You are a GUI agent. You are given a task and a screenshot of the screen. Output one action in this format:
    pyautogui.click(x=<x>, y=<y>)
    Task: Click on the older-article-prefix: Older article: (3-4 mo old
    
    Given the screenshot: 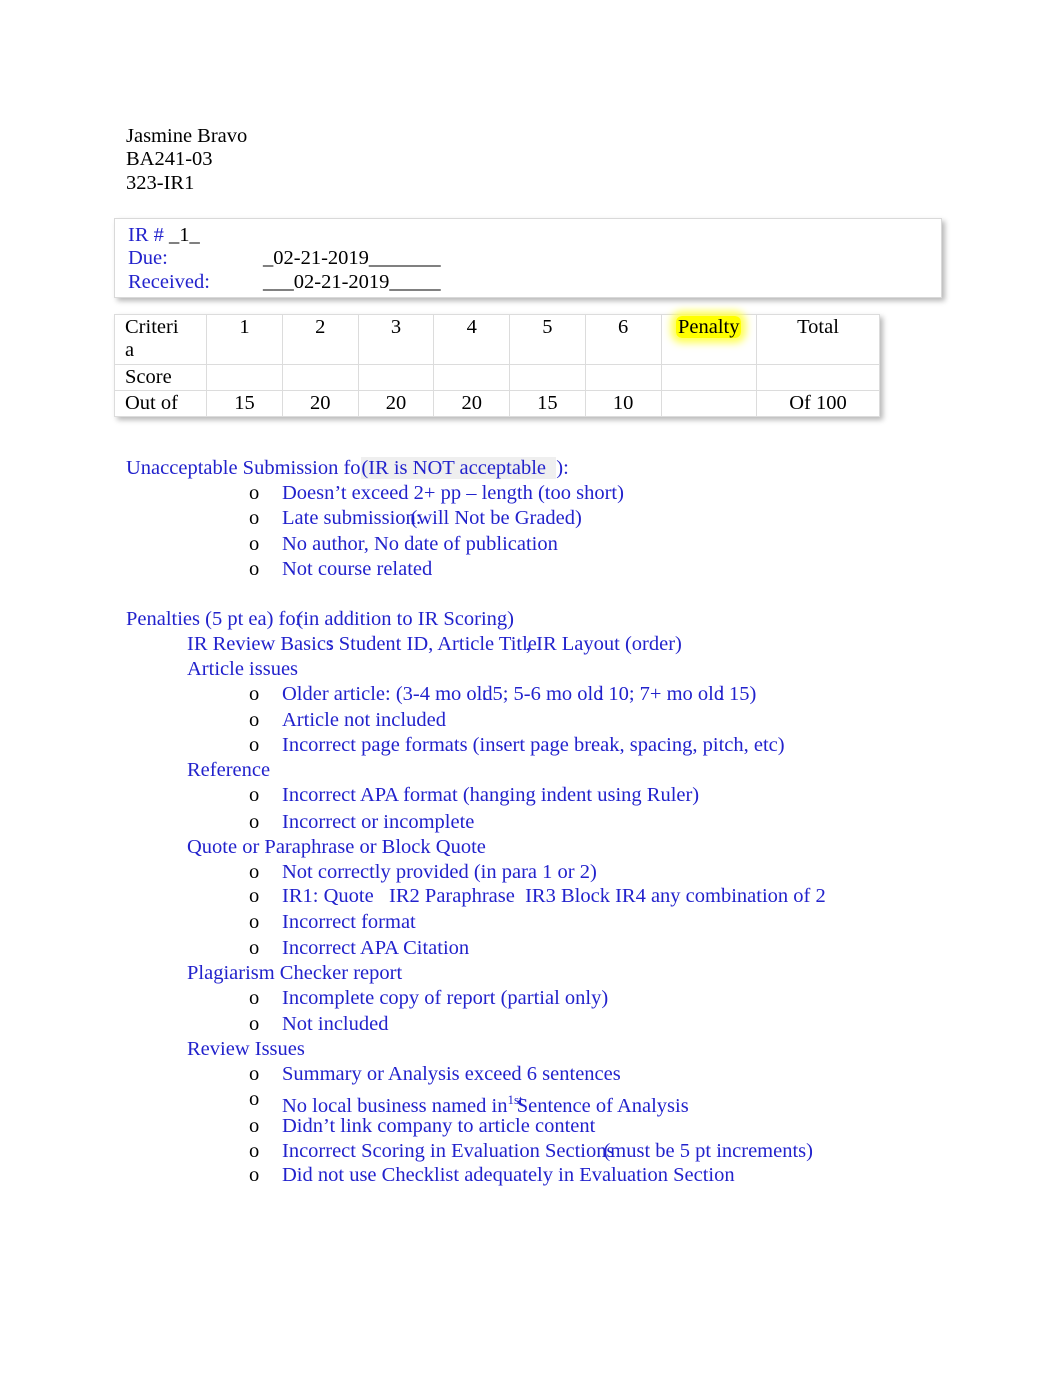 What is the action you would take?
    pyautogui.click(x=387, y=694)
    